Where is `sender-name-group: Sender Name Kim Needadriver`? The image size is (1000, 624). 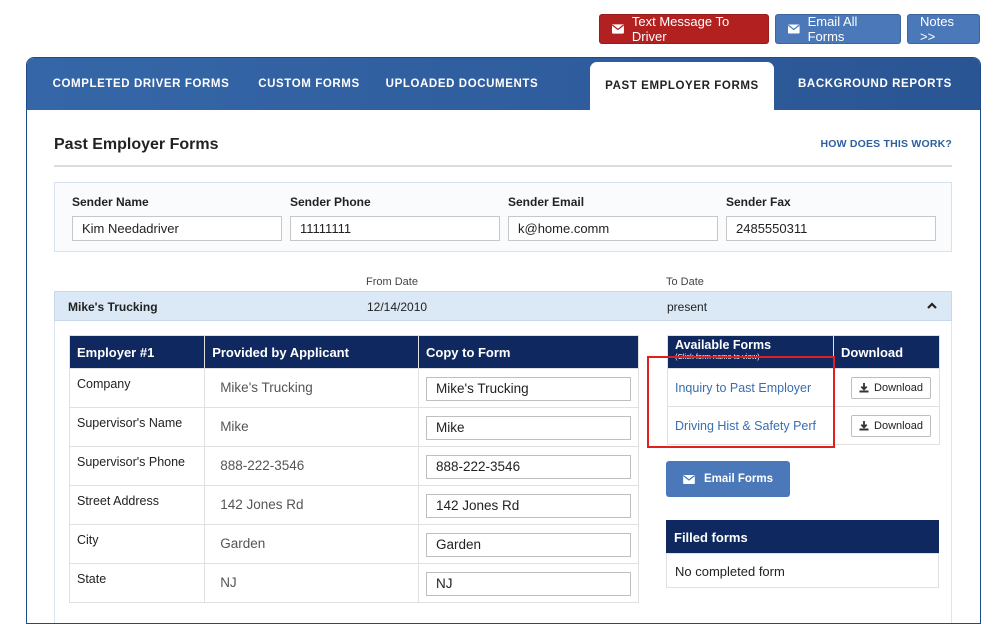 sender-name-group: Sender Name Kim Needadriver is located at coordinates (177, 218).